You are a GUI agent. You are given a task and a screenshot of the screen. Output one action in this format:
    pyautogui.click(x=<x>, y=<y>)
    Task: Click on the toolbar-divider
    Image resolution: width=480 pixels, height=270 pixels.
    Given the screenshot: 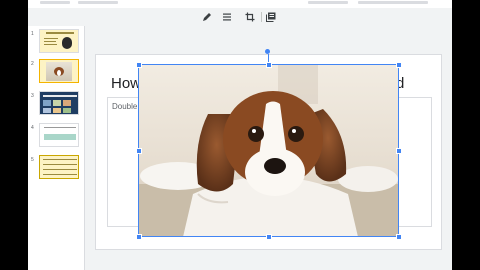 What is the action you would take?
    pyautogui.click(x=261, y=17)
    